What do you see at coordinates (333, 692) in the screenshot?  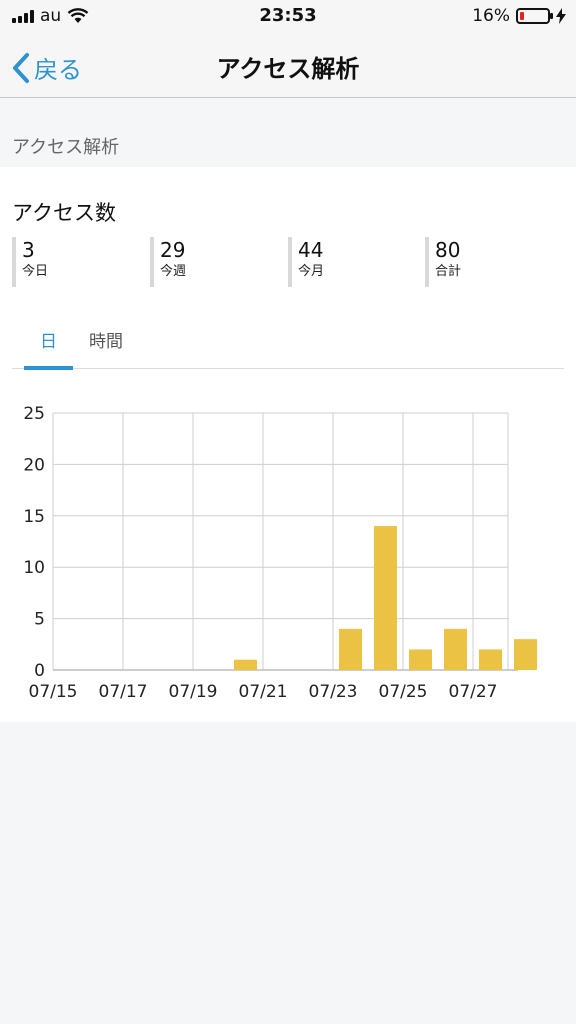 I see `x-tick-label: 07/23` at bounding box center [333, 692].